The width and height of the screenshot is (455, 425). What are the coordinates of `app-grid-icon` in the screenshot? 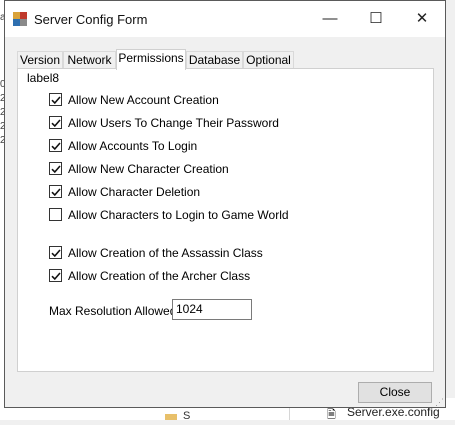 It's located at (20, 19).